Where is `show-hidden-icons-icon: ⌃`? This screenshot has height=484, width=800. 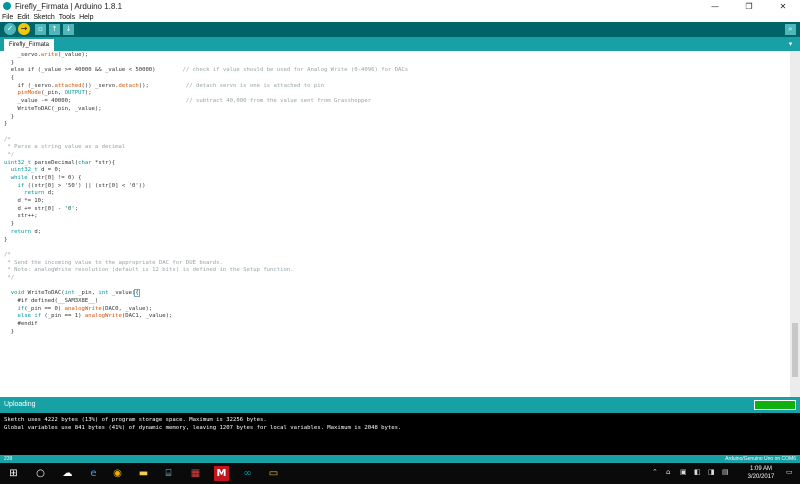
show-hidden-icons-icon: ⌃ is located at coordinates (655, 472).